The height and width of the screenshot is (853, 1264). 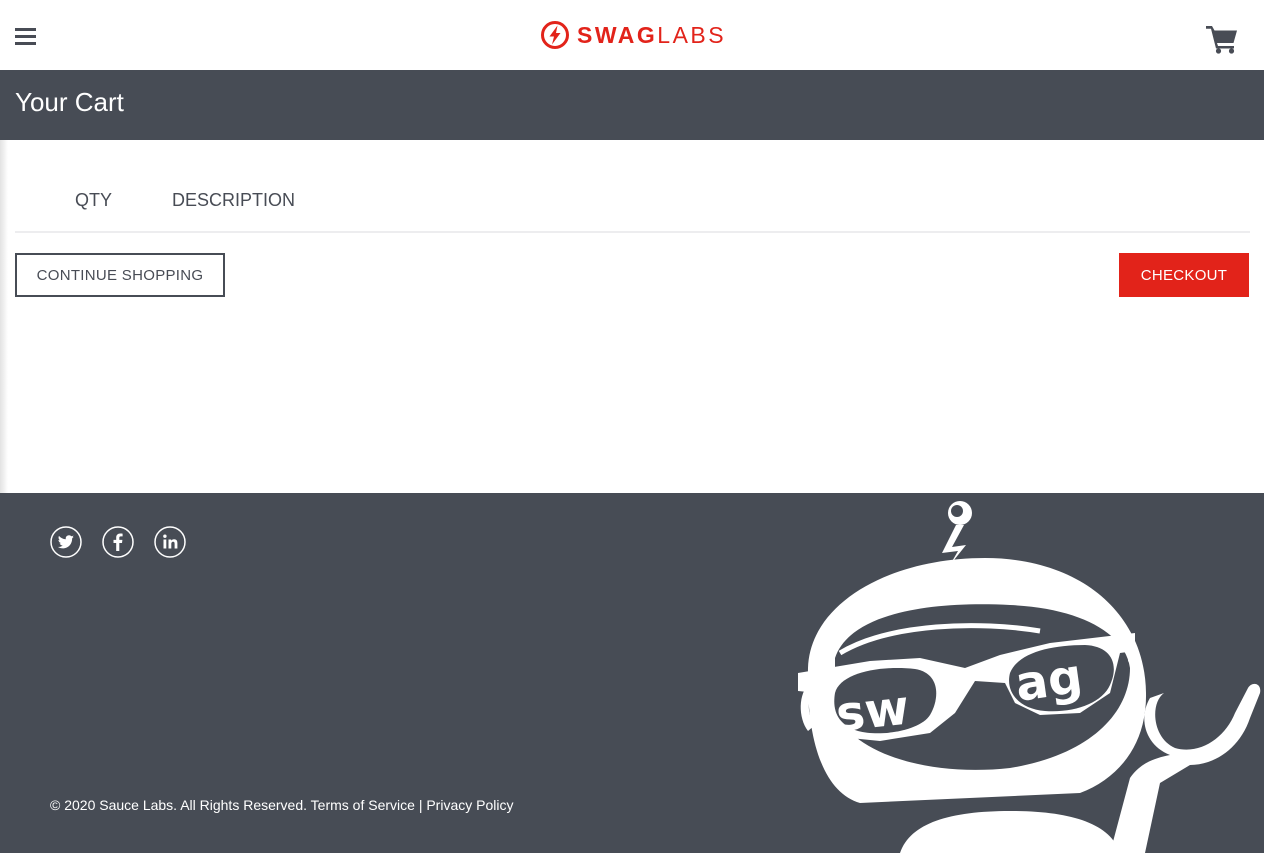 I want to click on subheader-bar, so click(x=632, y=105).